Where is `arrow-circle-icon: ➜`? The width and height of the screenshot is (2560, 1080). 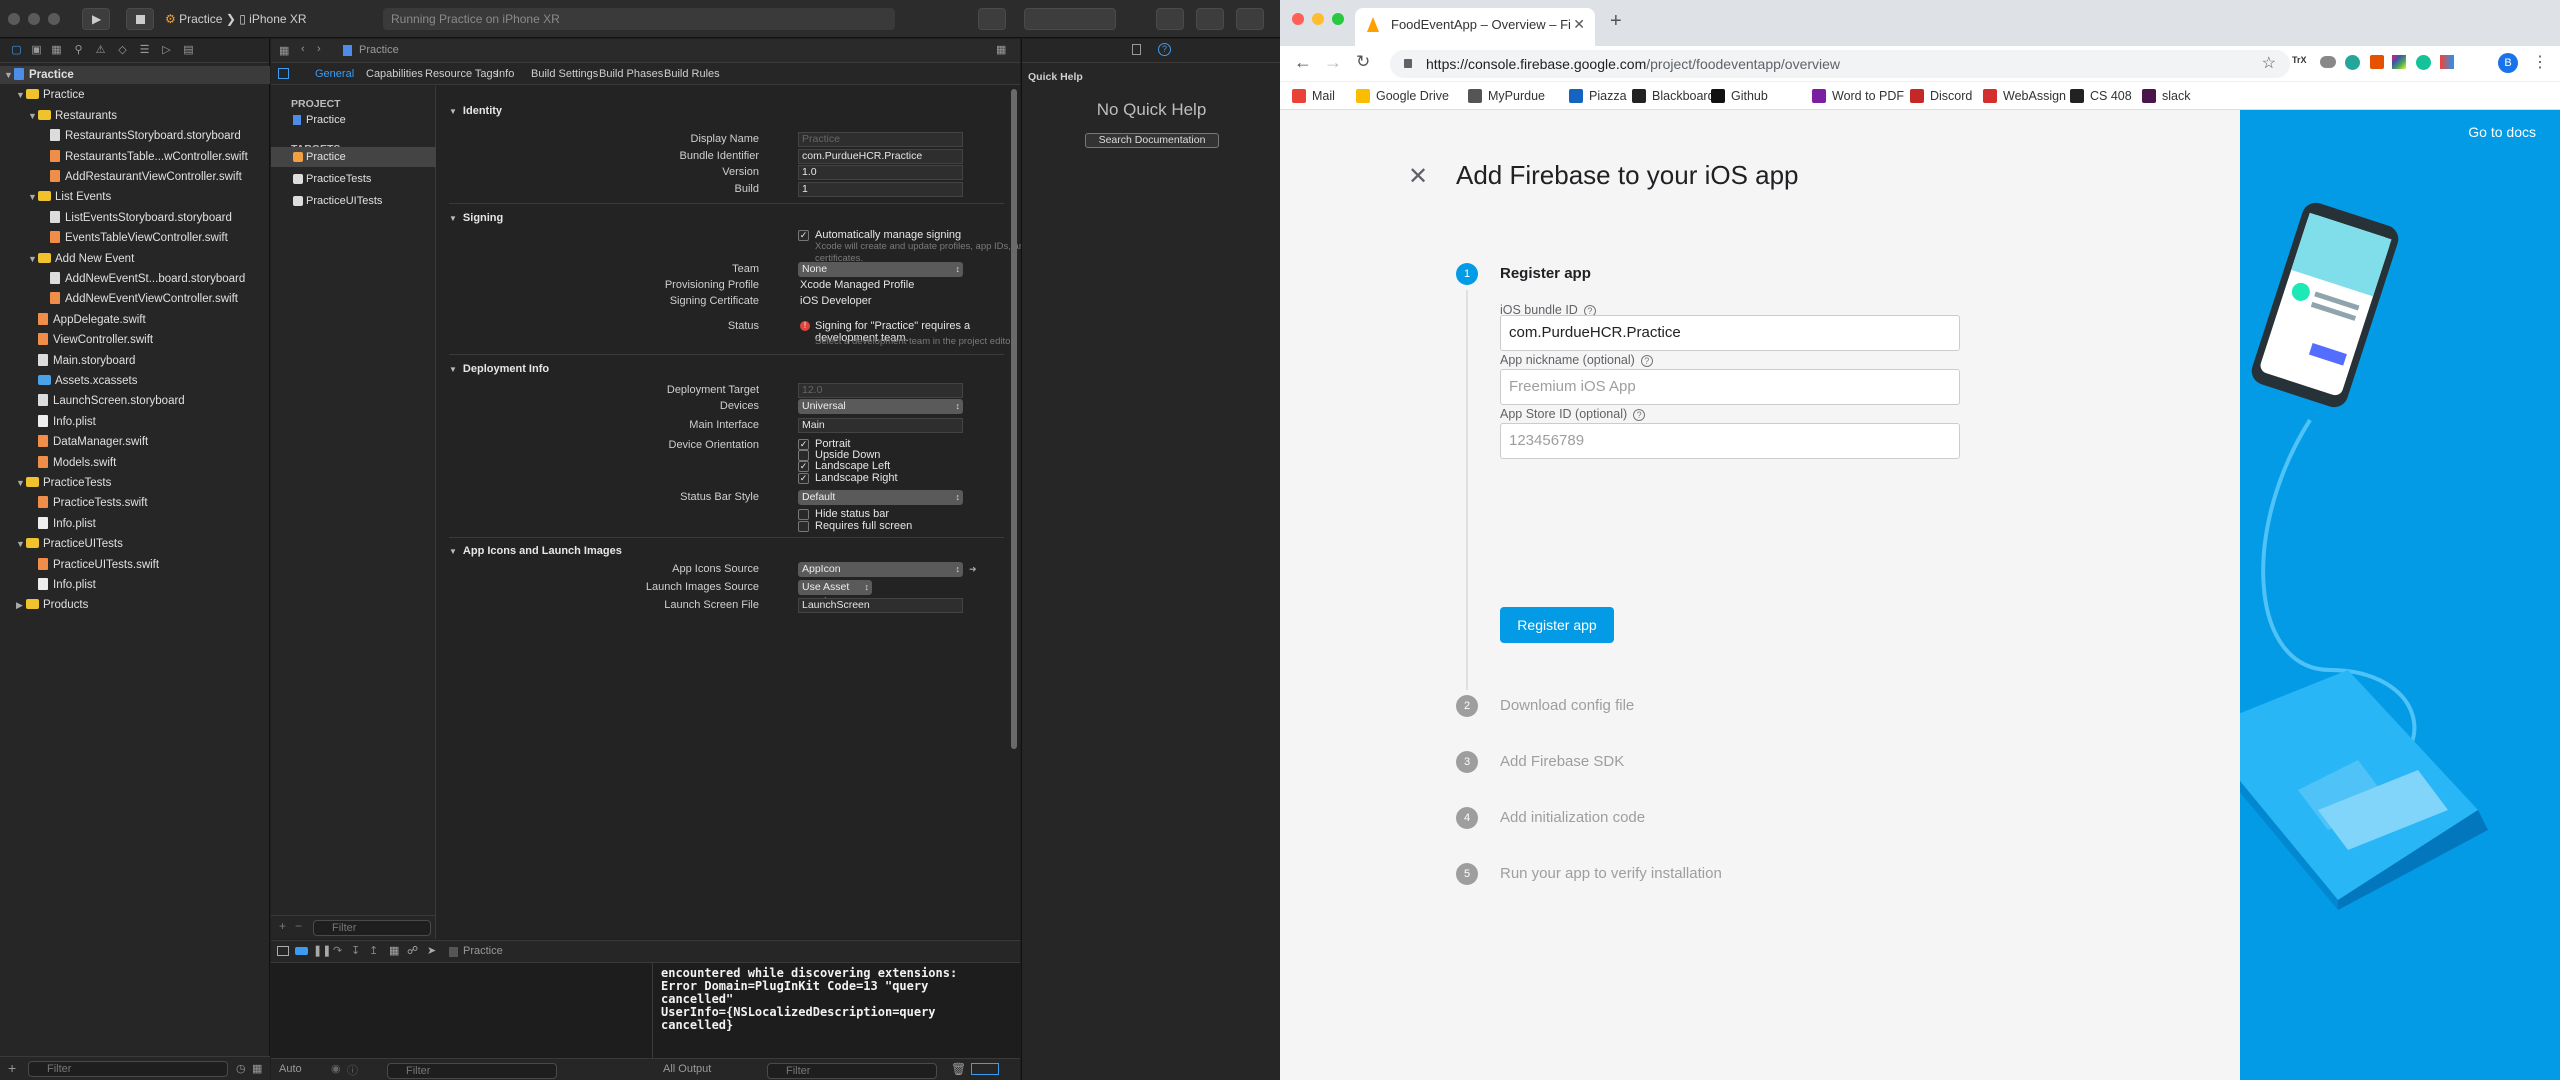
arrow-circle-icon: ➜ is located at coordinates (973, 569).